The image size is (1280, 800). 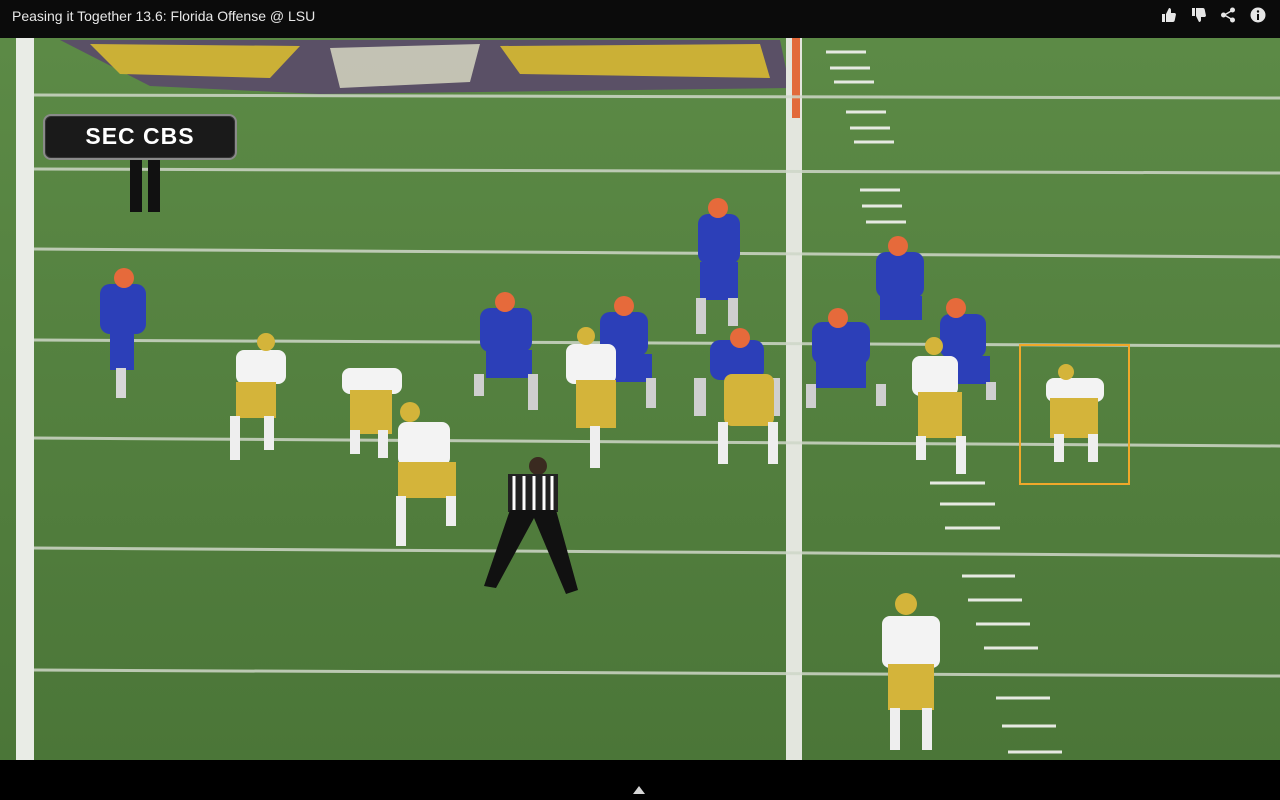 I want to click on share-icon, so click(x=1228, y=15).